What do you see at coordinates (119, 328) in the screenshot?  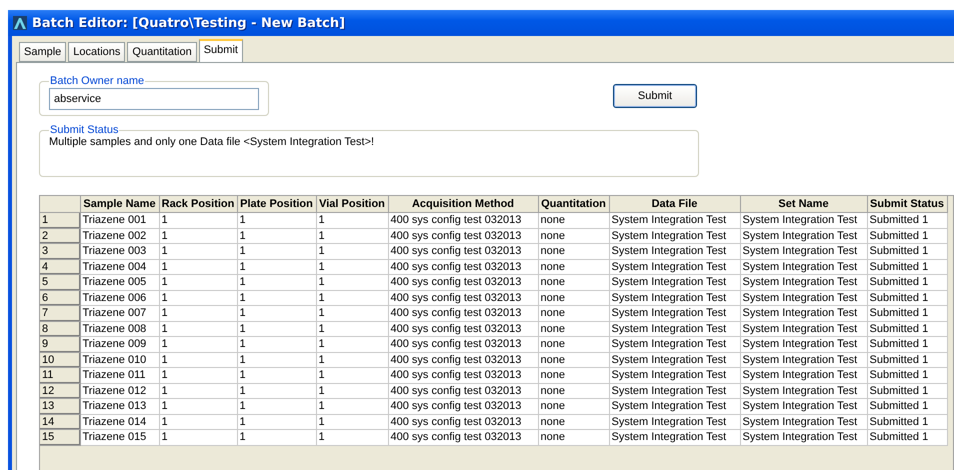 I see `table-cell: Triazene 008` at bounding box center [119, 328].